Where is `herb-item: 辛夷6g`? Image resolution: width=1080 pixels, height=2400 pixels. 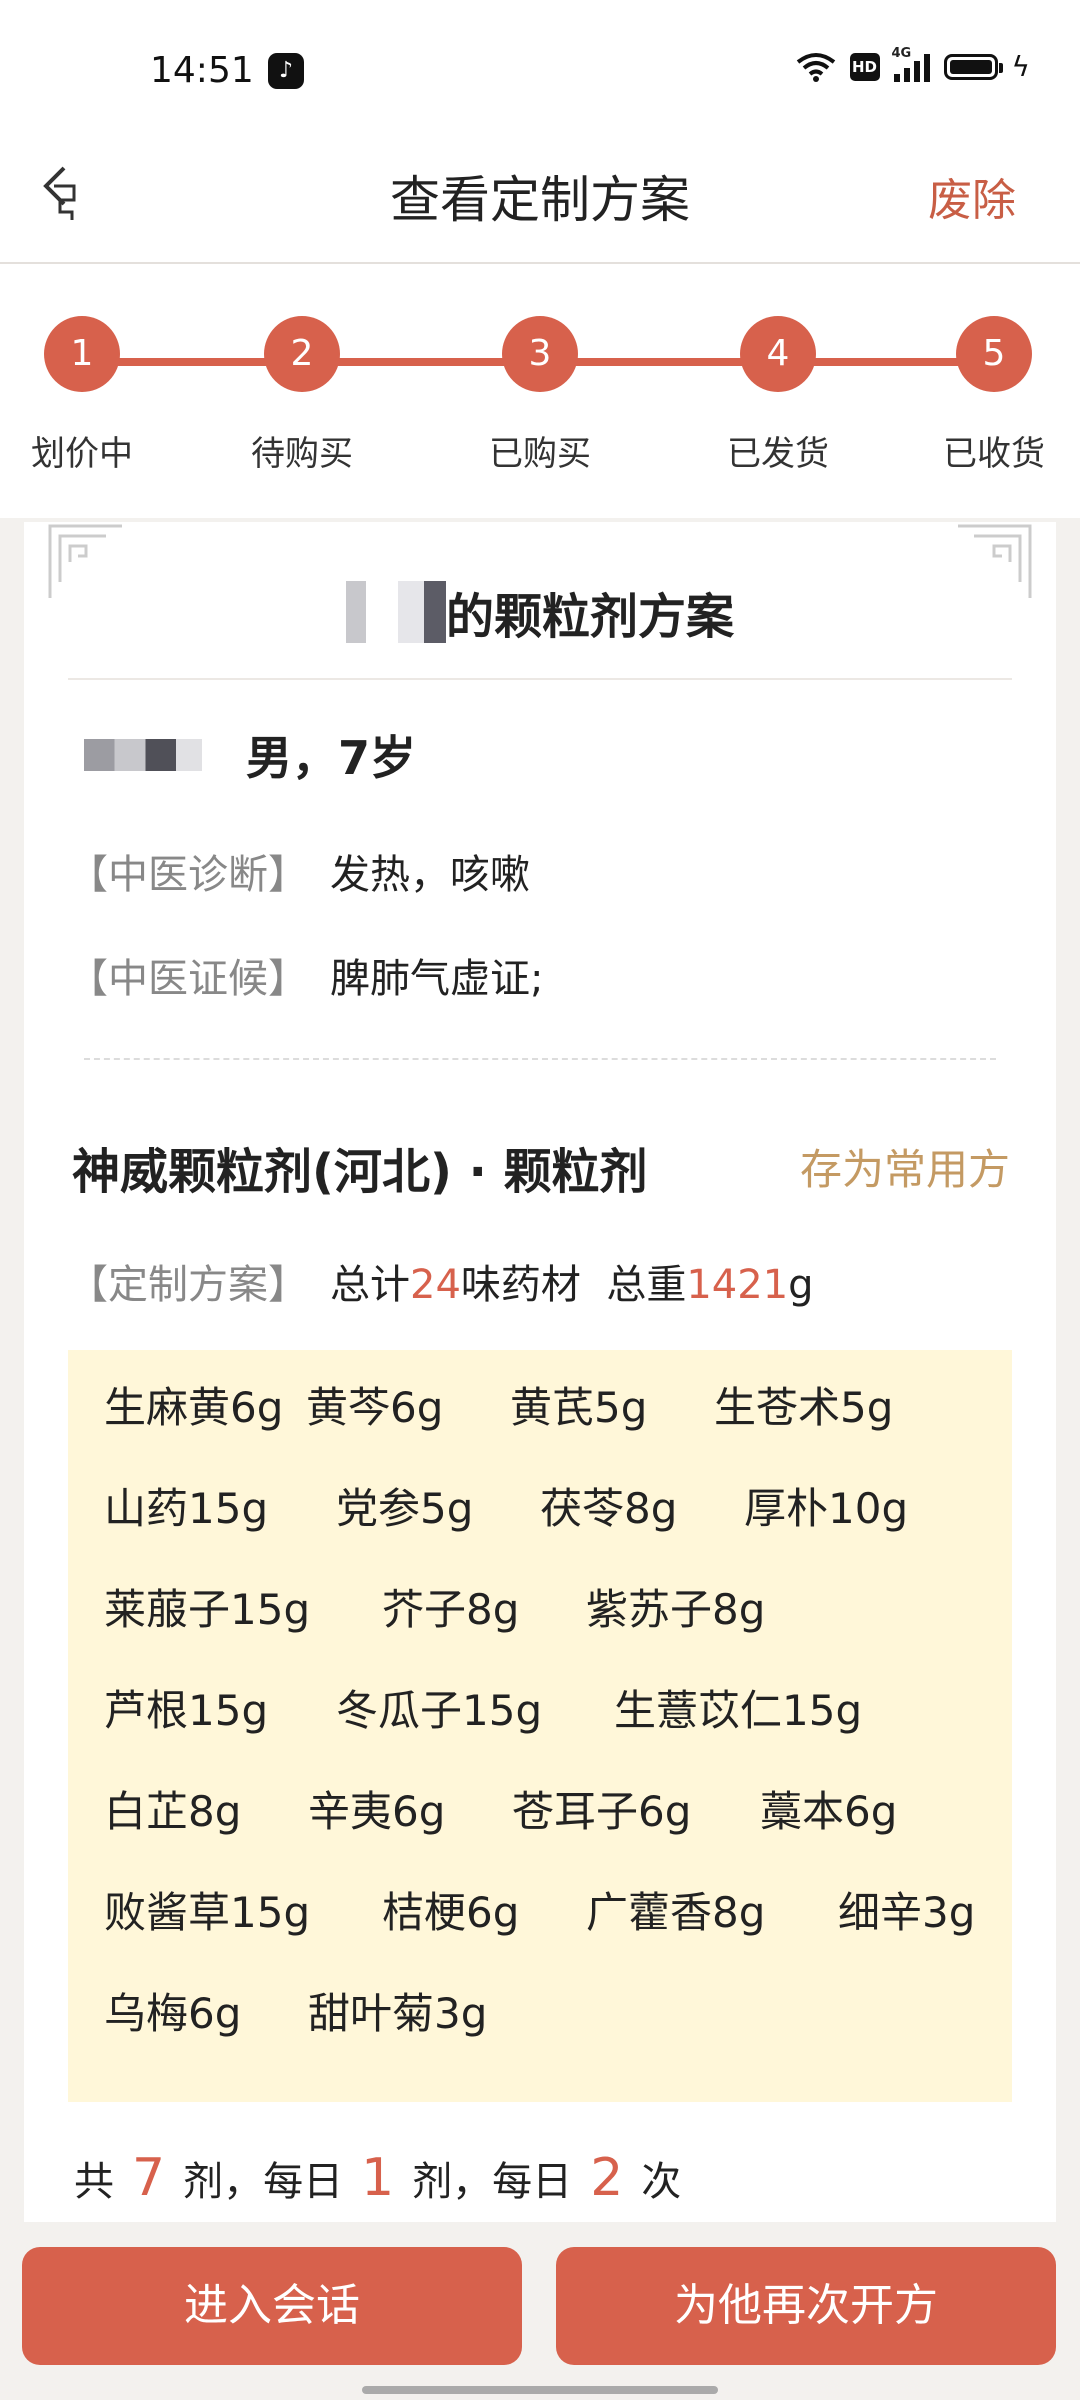 herb-item: 辛夷6g is located at coordinates (377, 1811).